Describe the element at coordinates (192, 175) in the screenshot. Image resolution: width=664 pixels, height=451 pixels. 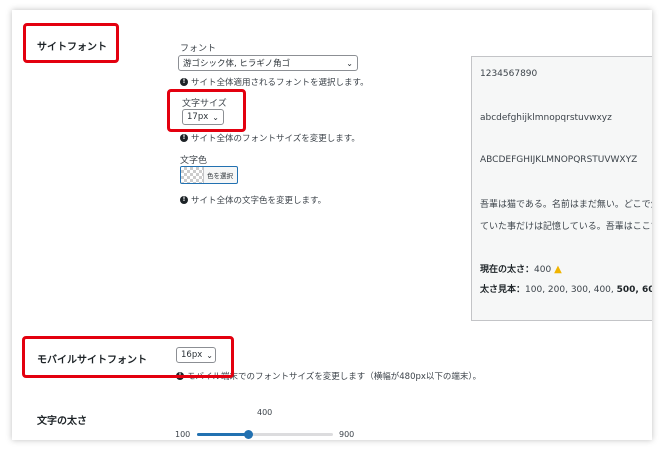
I see `color-swatch` at that location.